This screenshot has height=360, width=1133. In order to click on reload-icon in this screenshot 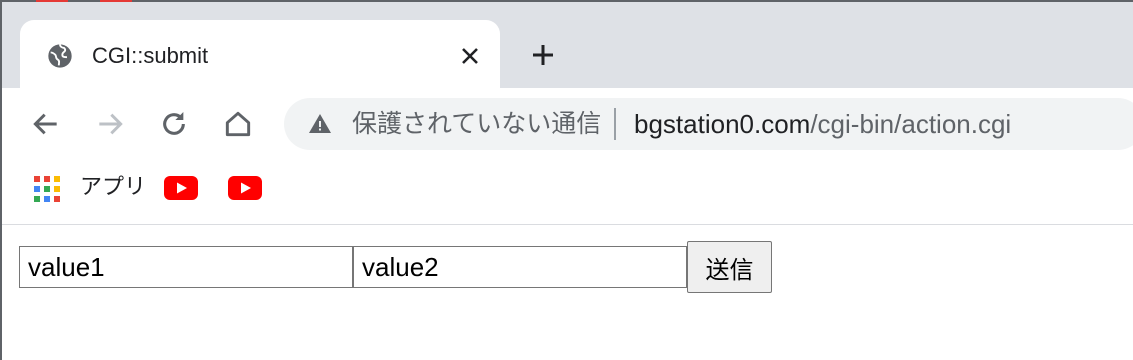, I will do `click(174, 124)`.